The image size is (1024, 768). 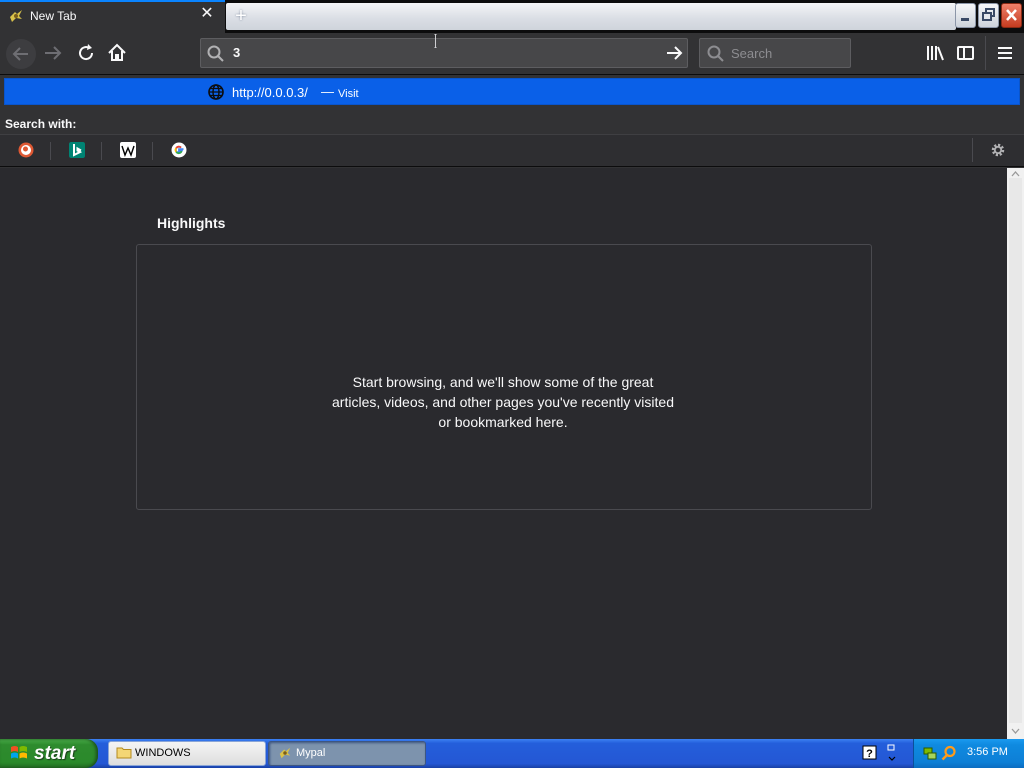 What do you see at coordinates (207, 14) in the screenshot?
I see `tab-close-icon: ✕` at bounding box center [207, 14].